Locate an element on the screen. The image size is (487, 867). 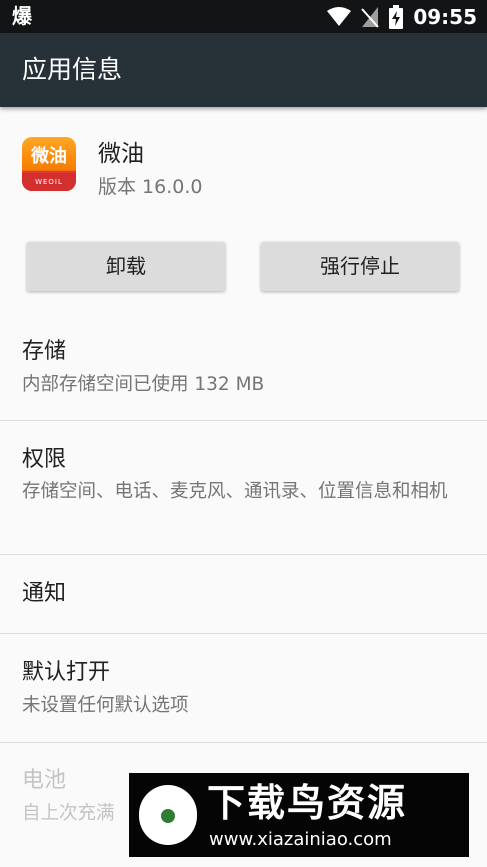
item-title: 权限 is located at coordinates (44, 459).